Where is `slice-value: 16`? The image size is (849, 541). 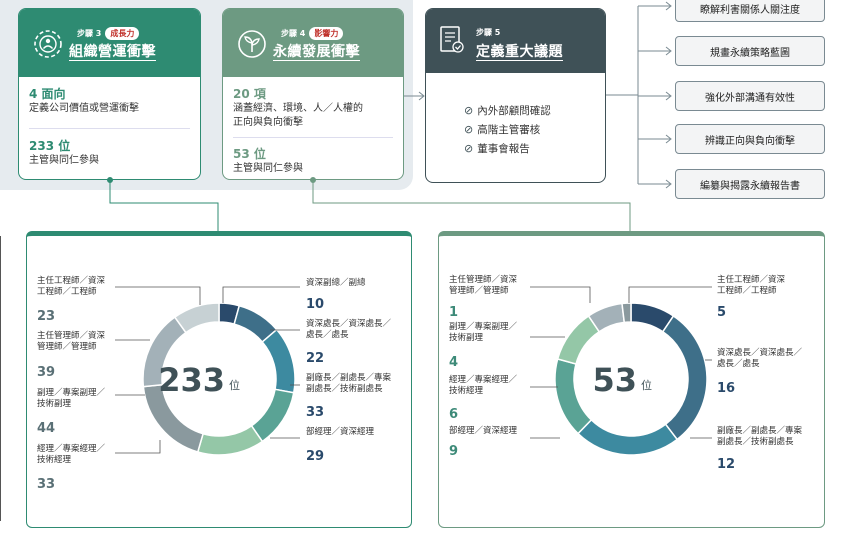 slice-value: 16 is located at coordinates (726, 388).